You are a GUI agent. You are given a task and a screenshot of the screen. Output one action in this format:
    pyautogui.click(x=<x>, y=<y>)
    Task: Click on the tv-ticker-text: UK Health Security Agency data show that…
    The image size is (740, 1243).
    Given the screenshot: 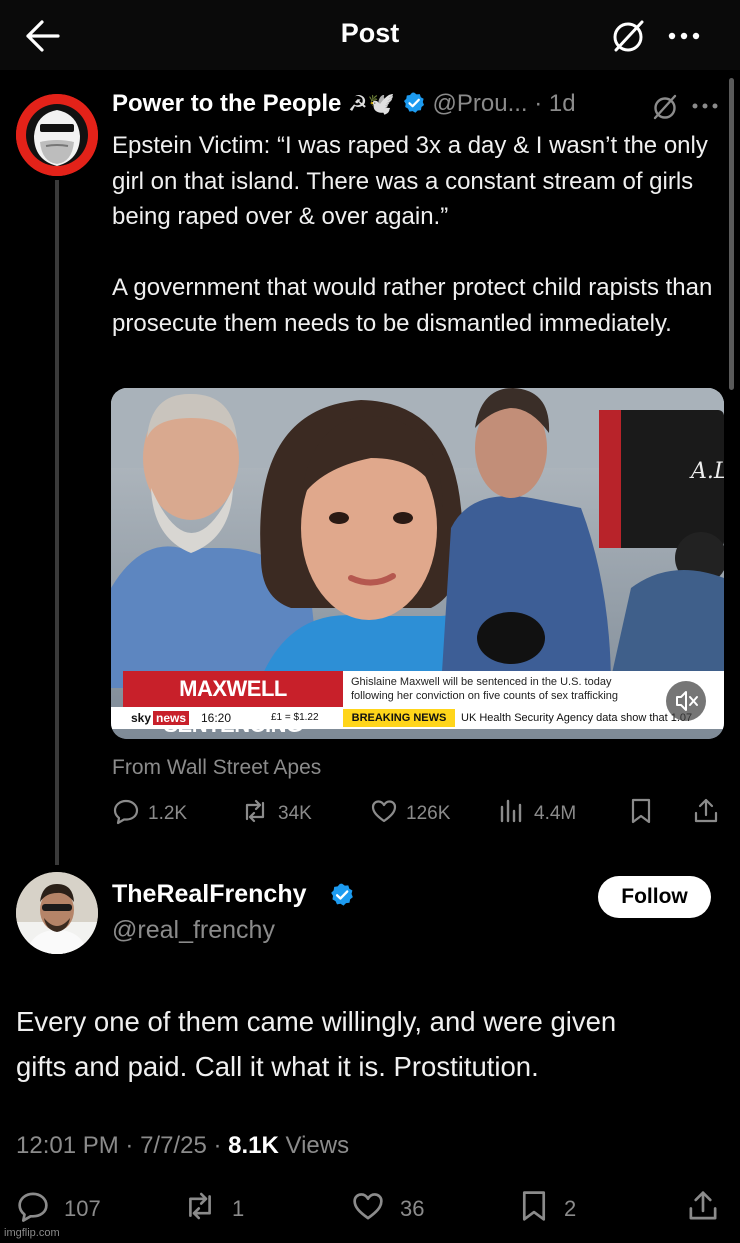 What is the action you would take?
    pyautogui.click(x=577, y=718)
    